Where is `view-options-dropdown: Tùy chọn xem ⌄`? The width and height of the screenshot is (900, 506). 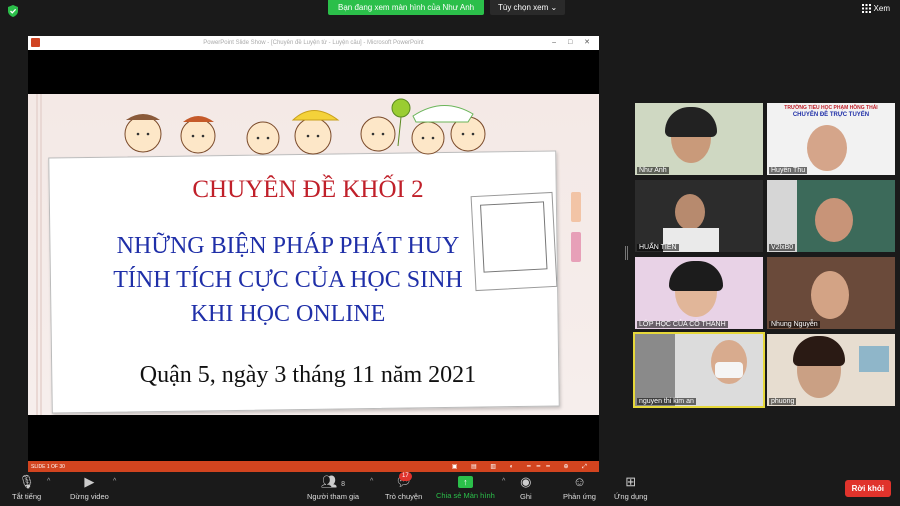
view-options-dropdown: Tùy chọn xem ⌄ is located at coordinates (528, 7).